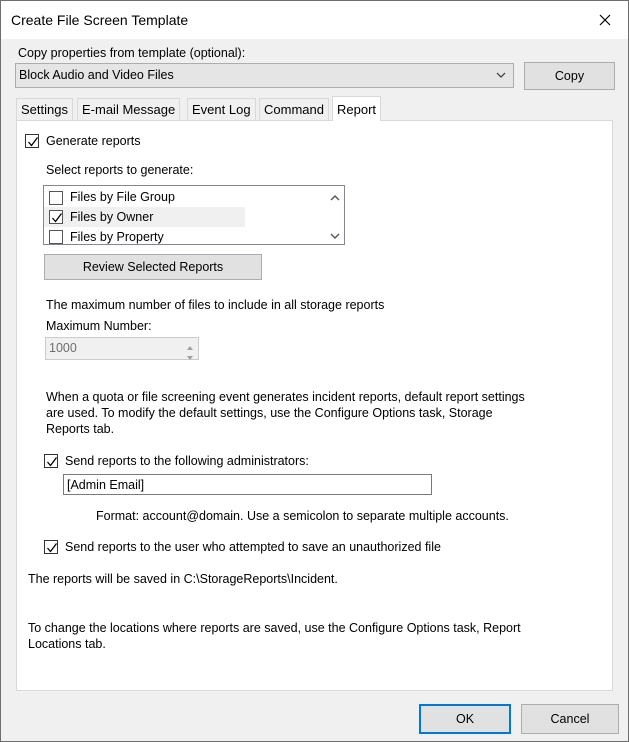 The height and width of the screenshot is (742, 629). I want to click on close-icon, so click(605, 20).